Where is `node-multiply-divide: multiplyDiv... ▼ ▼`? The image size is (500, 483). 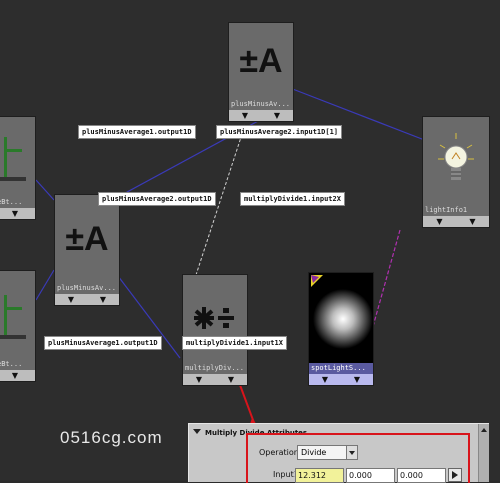
node-multiply-divide: multiplyDiv... ▼ ▼ is located at coordinates (215, 330).